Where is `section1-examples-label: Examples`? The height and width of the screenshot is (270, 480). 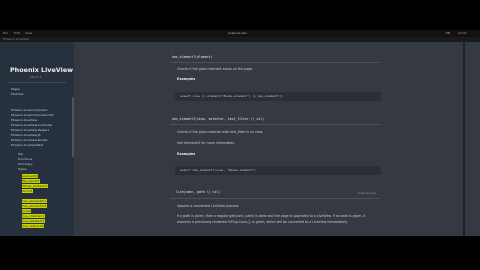
section1-examples-label: Examples is located at coordinates (186, 79).